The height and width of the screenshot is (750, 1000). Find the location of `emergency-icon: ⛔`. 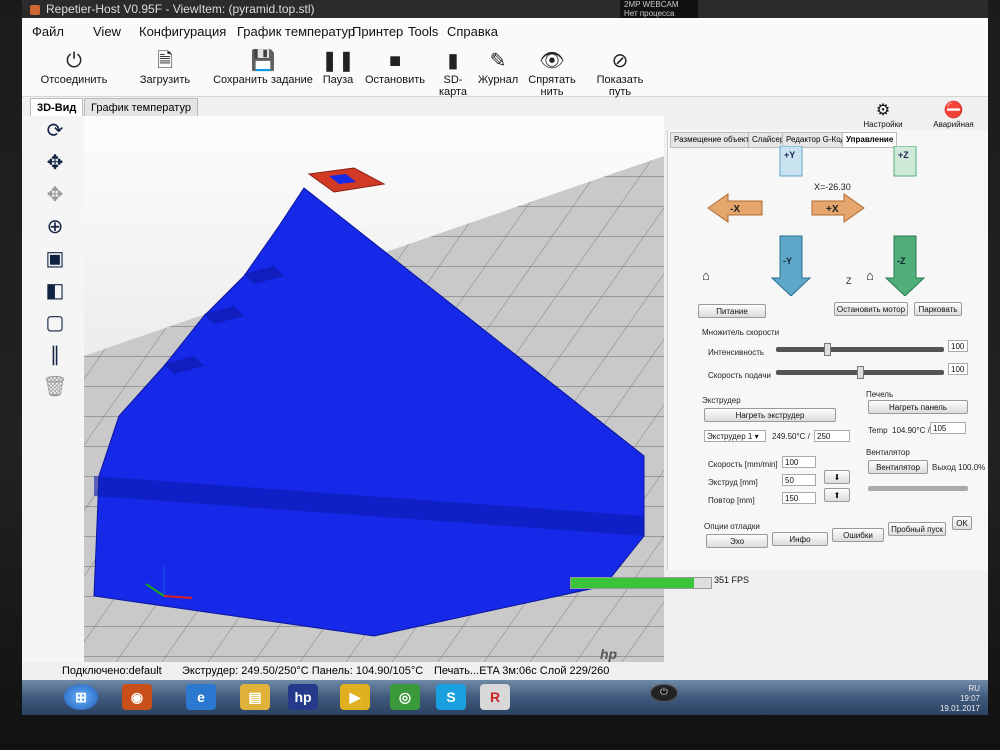

emergency-icon: ⛔ is located at coordinates (953, 110).